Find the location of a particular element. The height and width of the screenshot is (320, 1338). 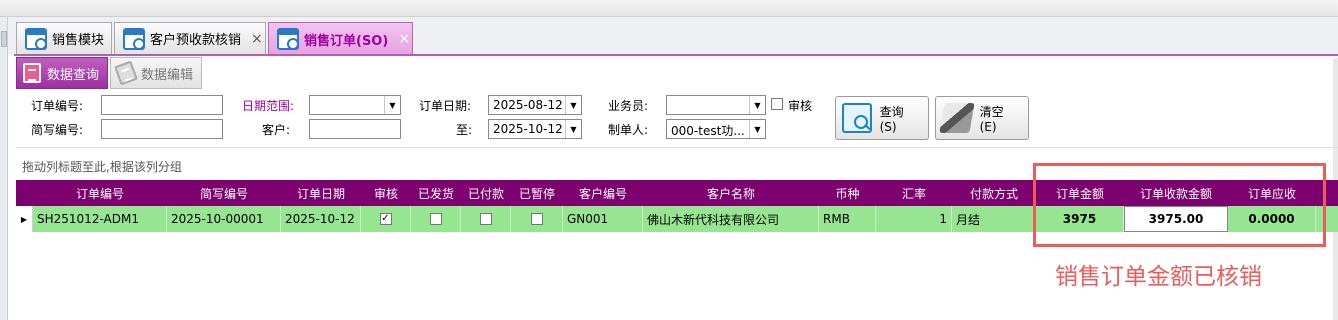

column-header: 简写编号 is located at coordinates (224, 193).